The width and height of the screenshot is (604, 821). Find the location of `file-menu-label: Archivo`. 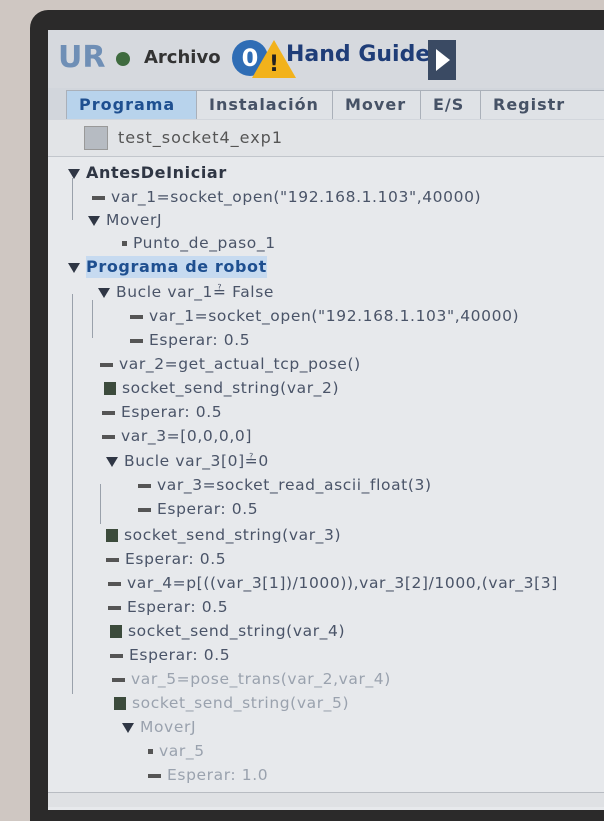

file-menu-label: Archivo is located at coordinates (182, 57).